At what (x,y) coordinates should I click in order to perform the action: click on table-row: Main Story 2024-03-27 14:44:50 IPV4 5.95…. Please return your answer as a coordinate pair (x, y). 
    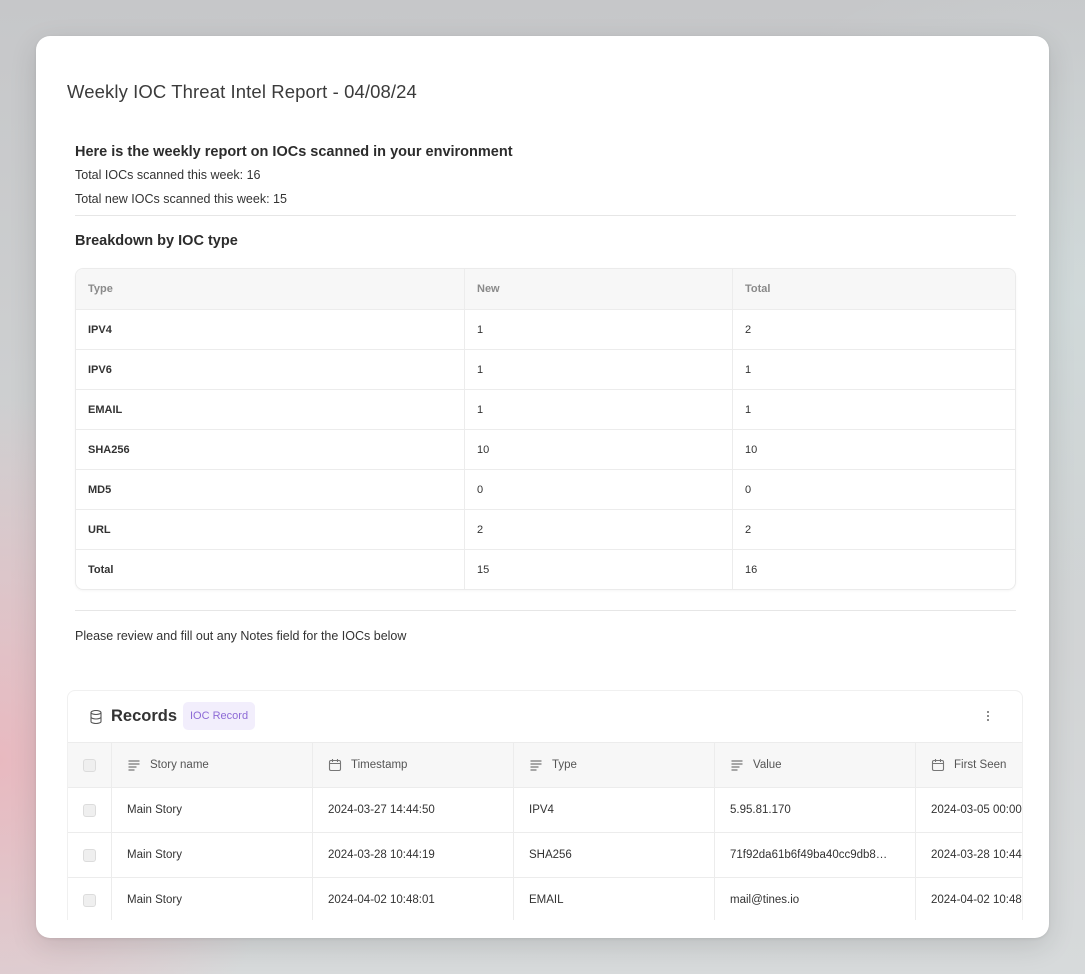
    Looking at the image, I should click on (545, 809).